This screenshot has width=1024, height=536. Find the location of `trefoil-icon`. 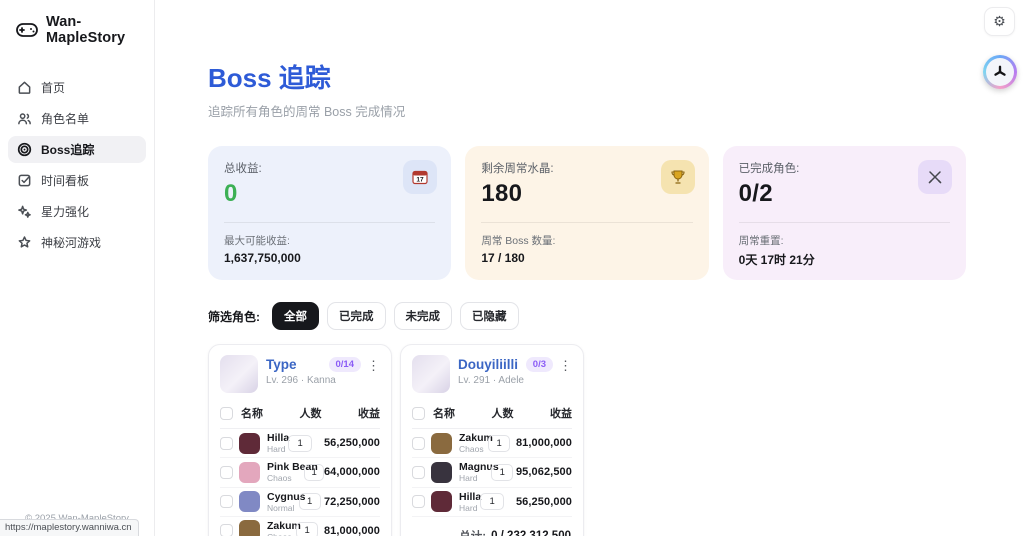

trefoil-icon is located at coordinates (1000, 70).